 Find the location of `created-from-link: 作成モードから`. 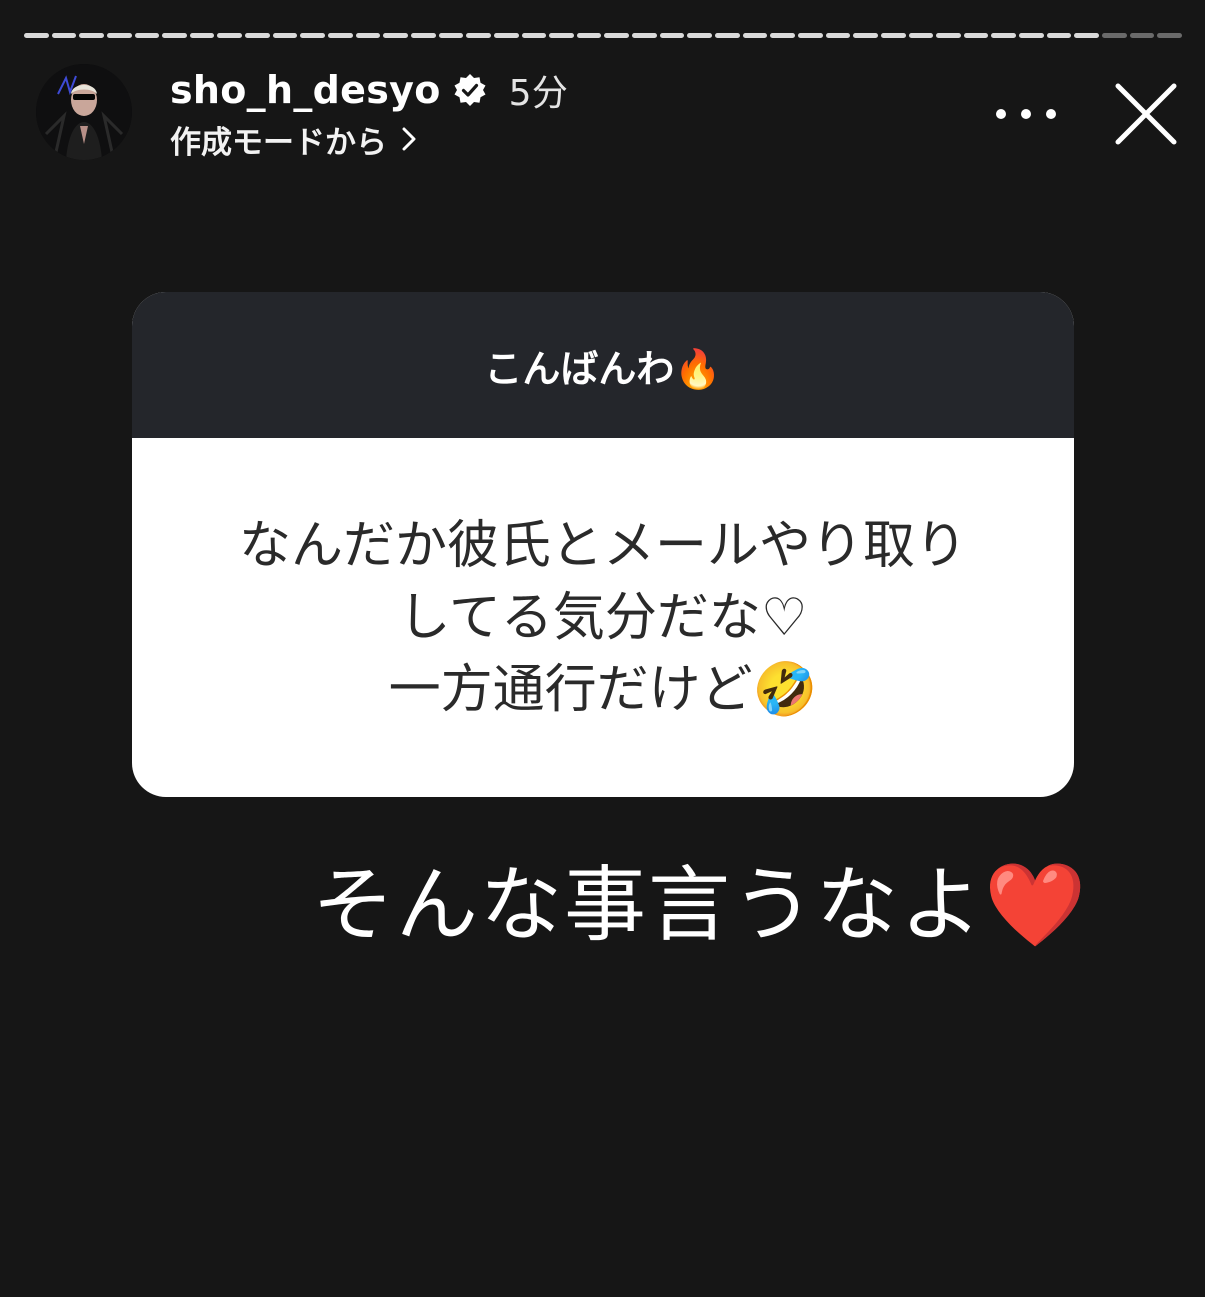

created-from-link: 作成モードから is located at coordinates (293, 139).